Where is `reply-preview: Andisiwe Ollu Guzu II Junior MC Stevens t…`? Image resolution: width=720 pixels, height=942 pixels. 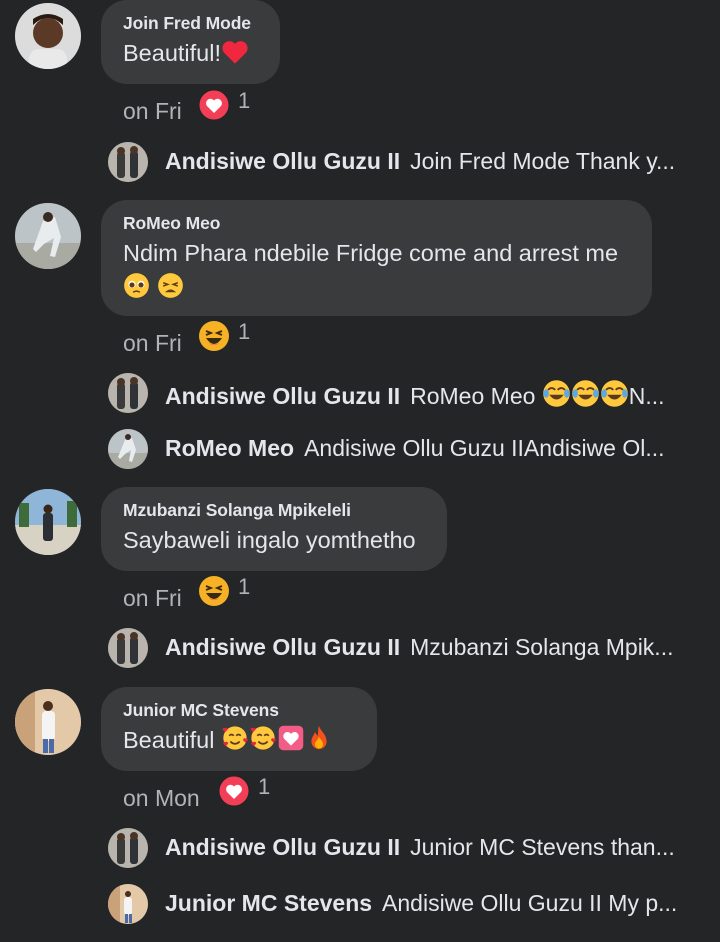
reply-preview: Andisiwe Ollu Guzu II Junior MC Stevens t… is located at coordinates (408, 848).